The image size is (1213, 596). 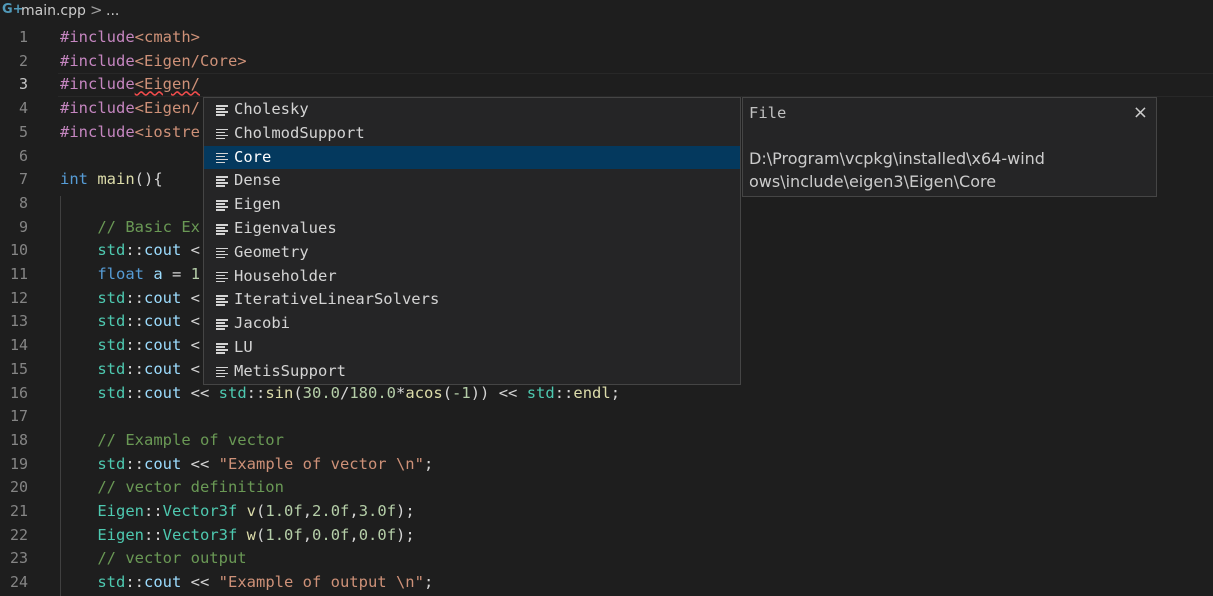 What do you see at coordinates (606, 536) in the screenshot?
I see `code-line: 22 Eigen::Vector3f w(1.0f,0.0f,0.0f);` at bounding box center [606, 536].